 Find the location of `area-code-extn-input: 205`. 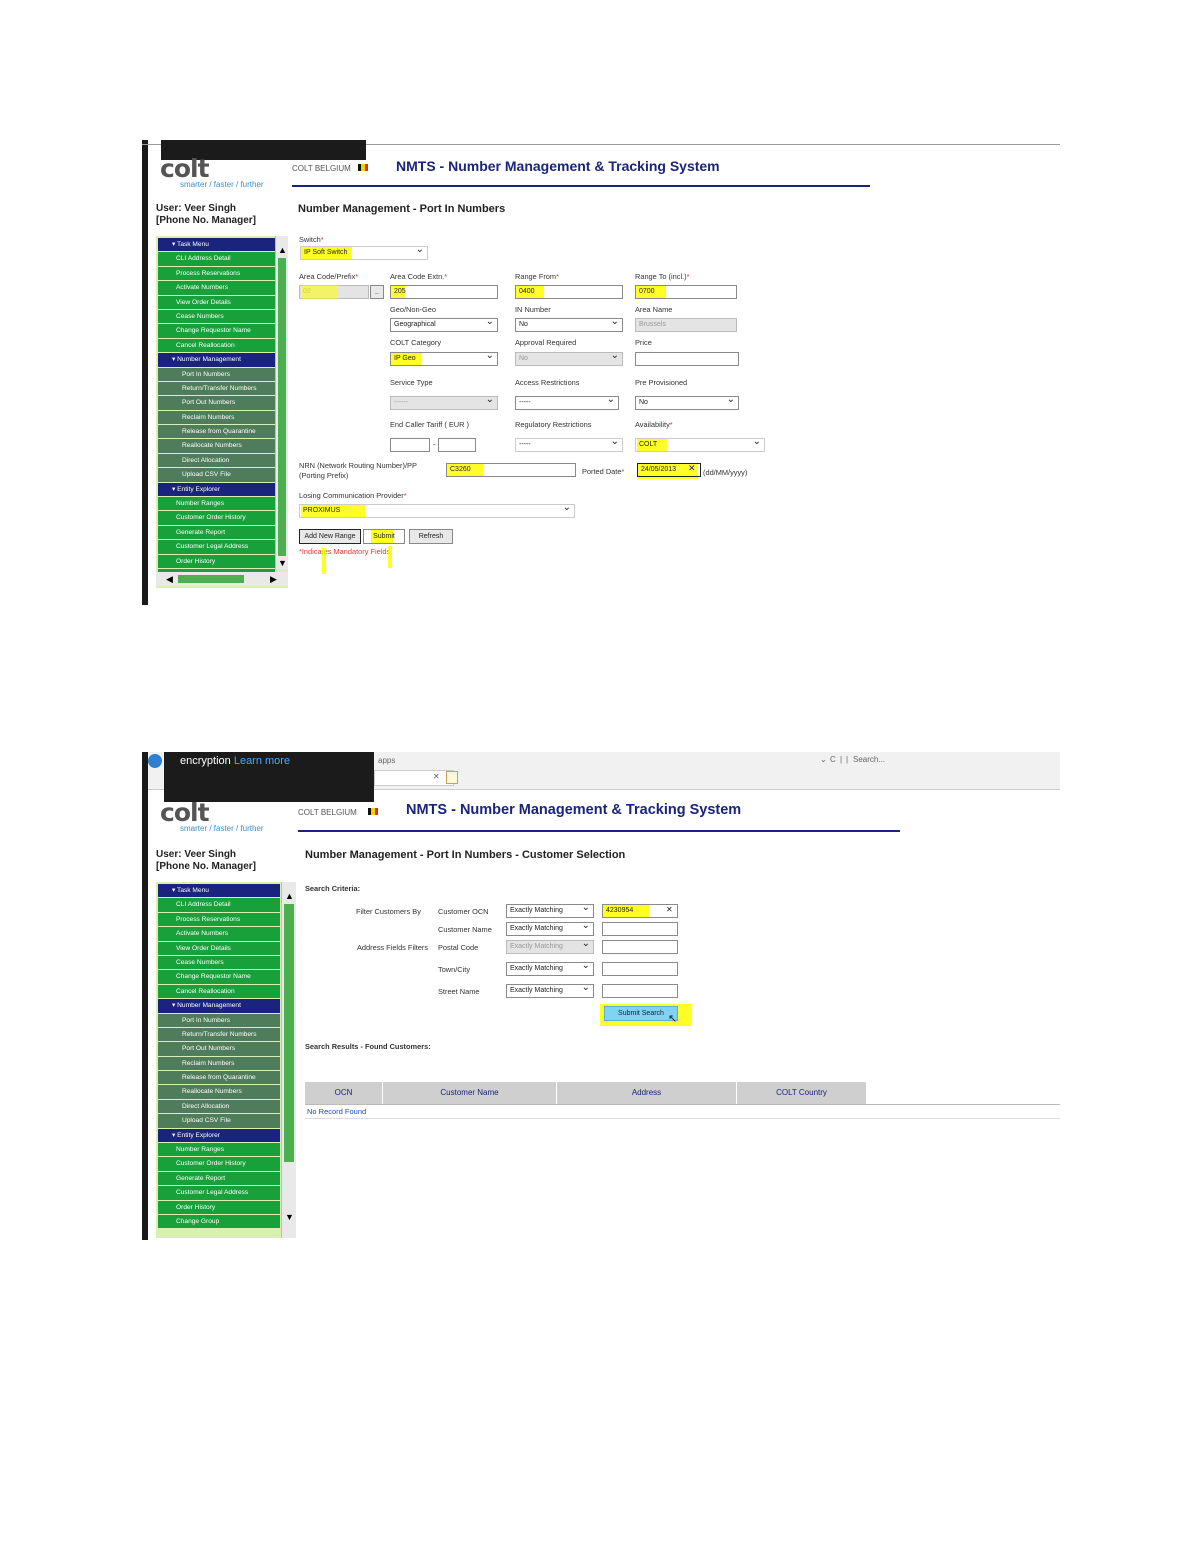

area-code-extn-input: 205 is located at coordinates (444, 292).